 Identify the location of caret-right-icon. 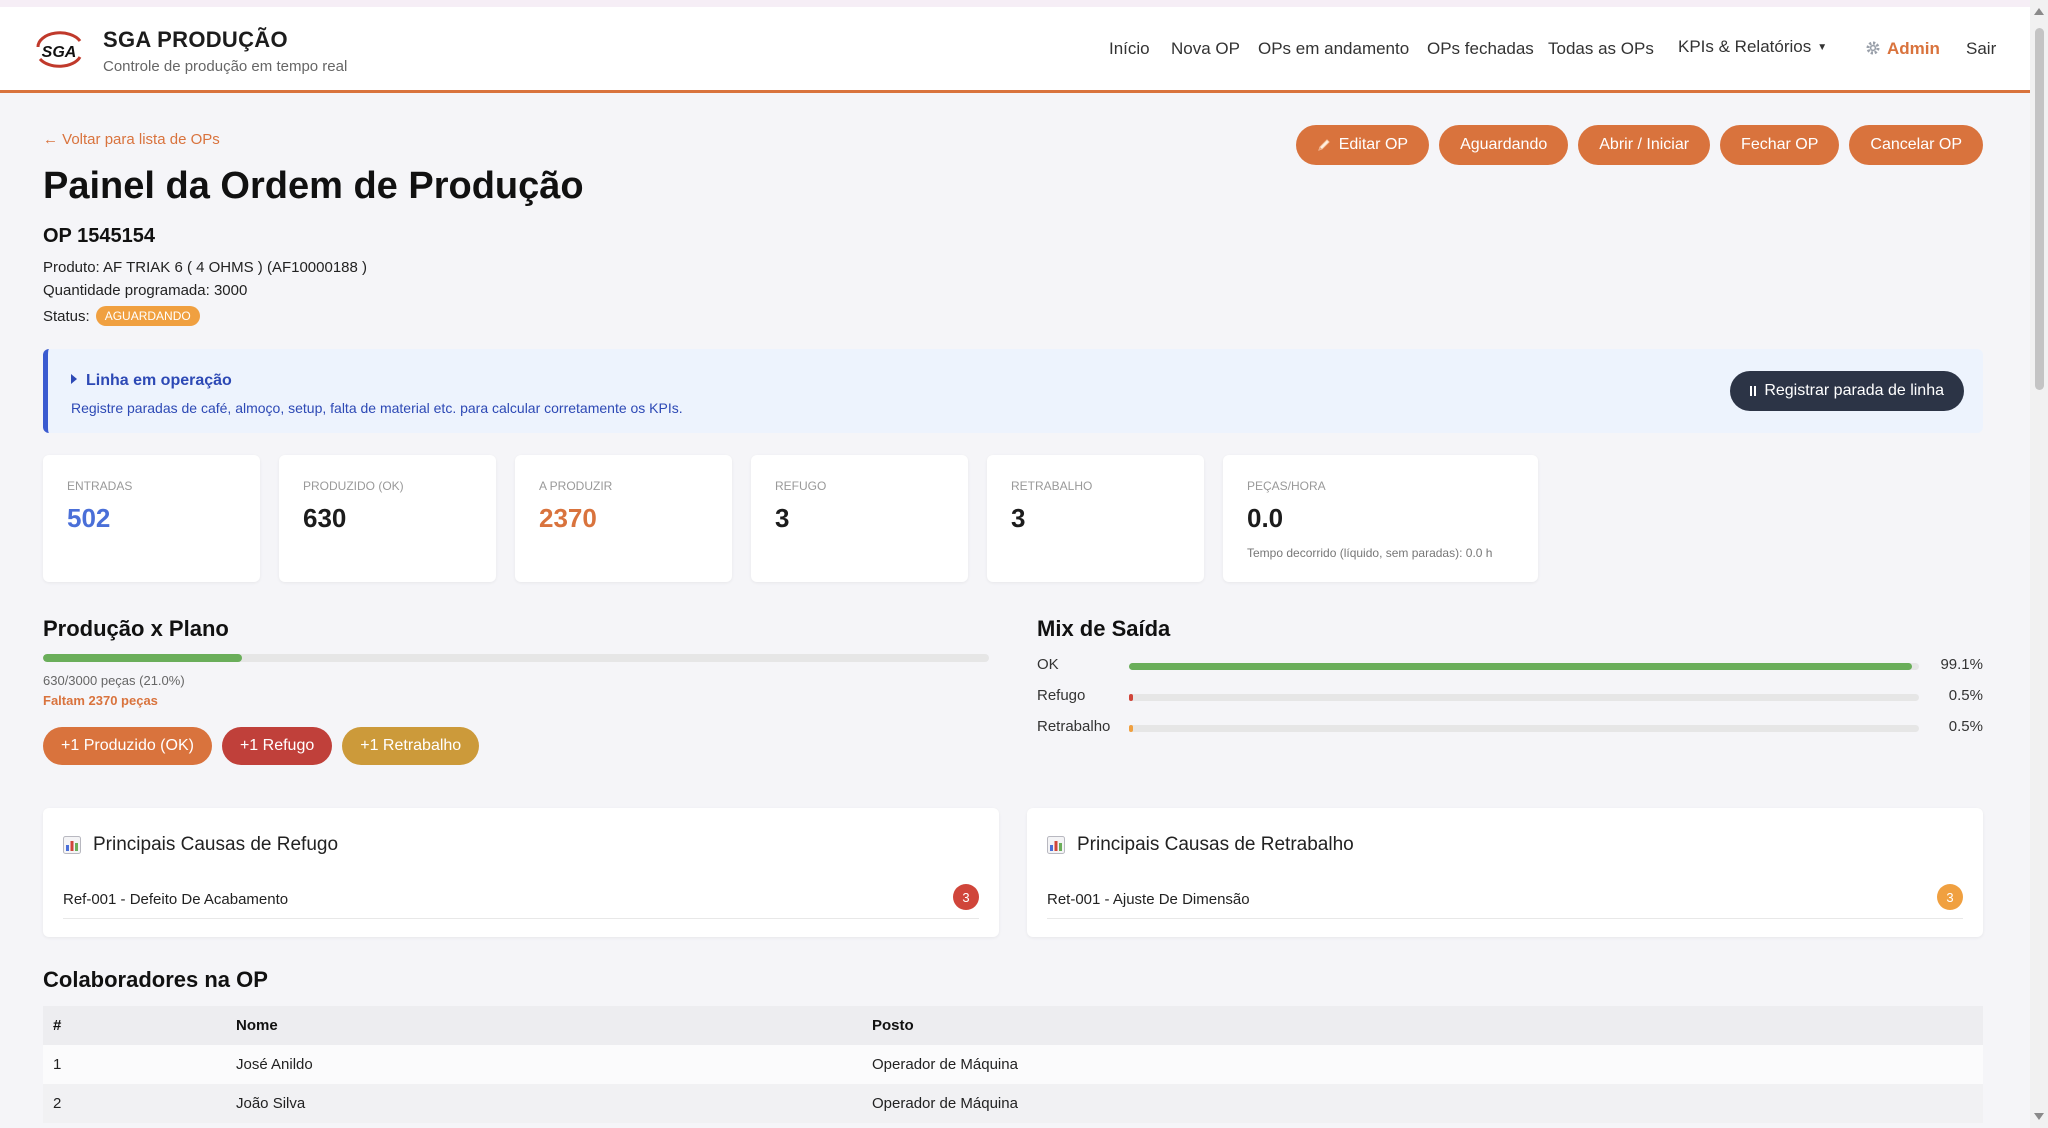
(74, 379).